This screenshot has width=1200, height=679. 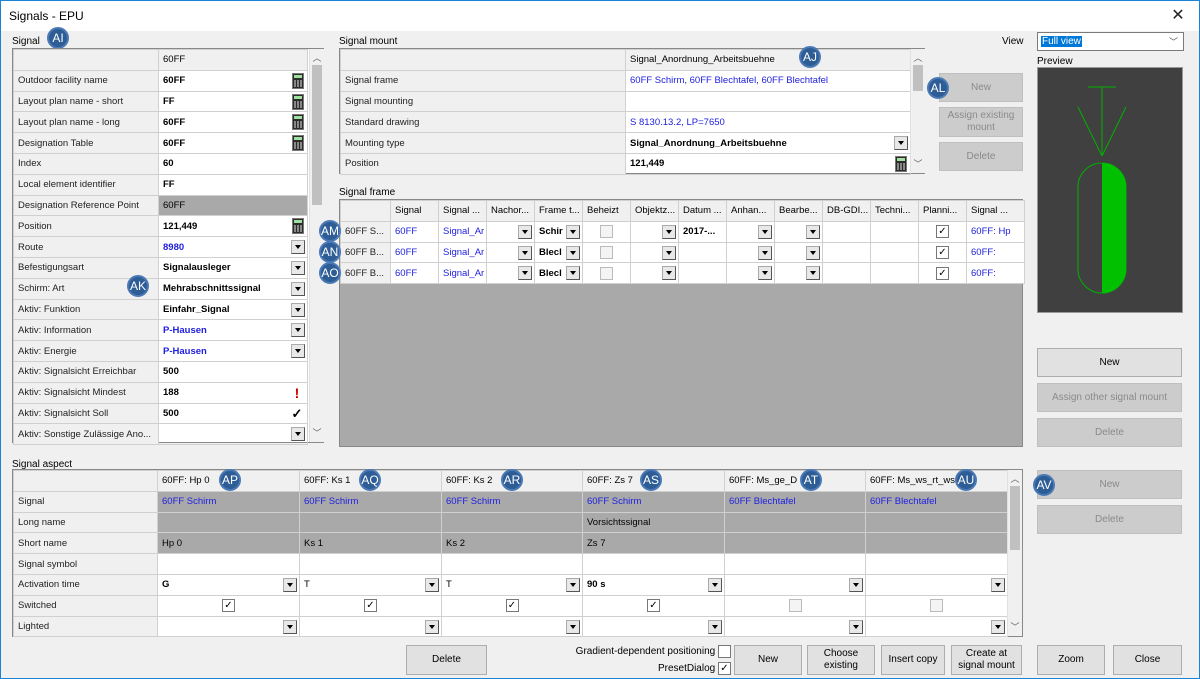 I want to click on aspect-delete-button: Delete, so click(x=1109, y=519).